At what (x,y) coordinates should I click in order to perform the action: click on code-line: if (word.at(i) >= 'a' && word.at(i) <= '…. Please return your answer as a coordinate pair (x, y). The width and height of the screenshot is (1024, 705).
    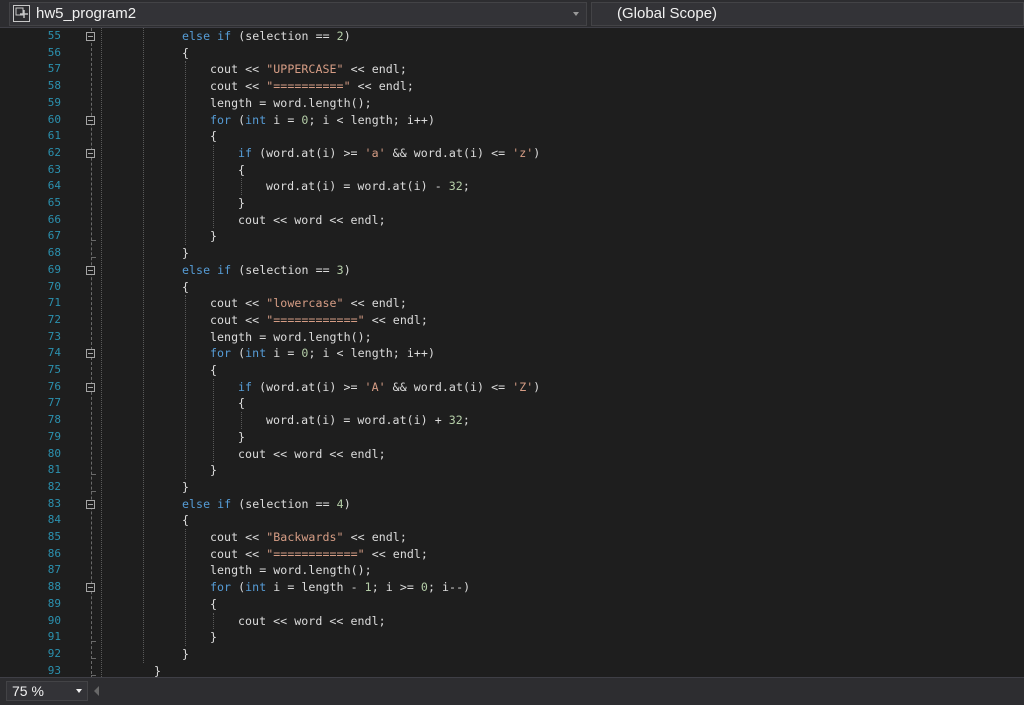
    Looking at the image, I should click on (389, 153).